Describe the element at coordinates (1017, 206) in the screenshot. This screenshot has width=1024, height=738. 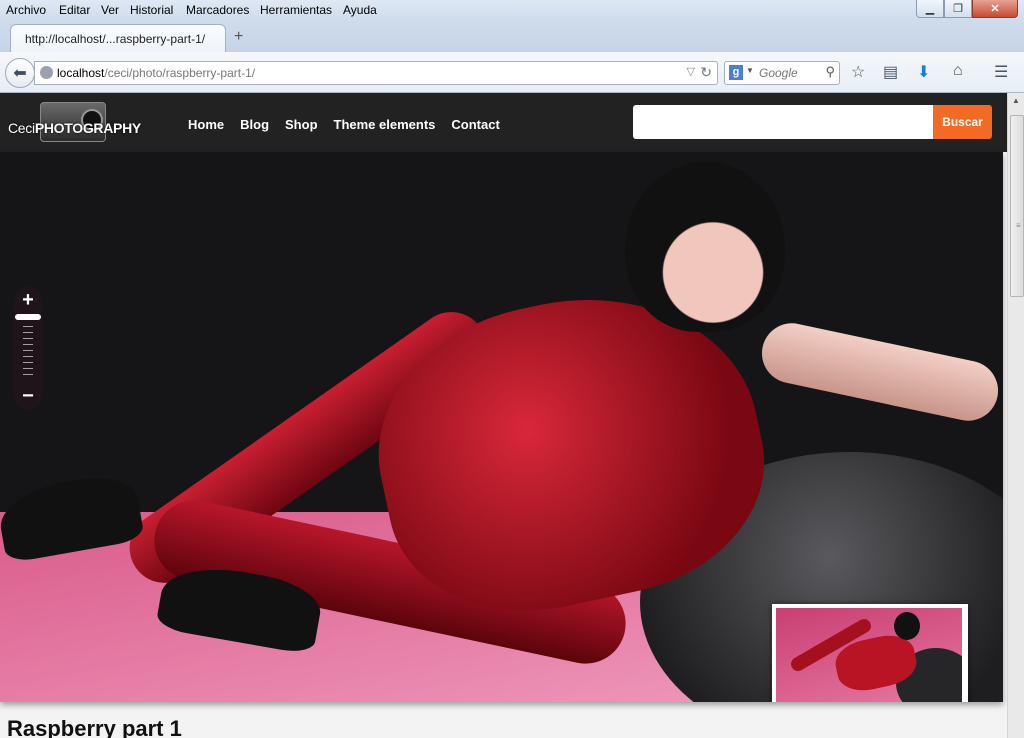
I see `scrollbar-thumb: ≡` at that location.